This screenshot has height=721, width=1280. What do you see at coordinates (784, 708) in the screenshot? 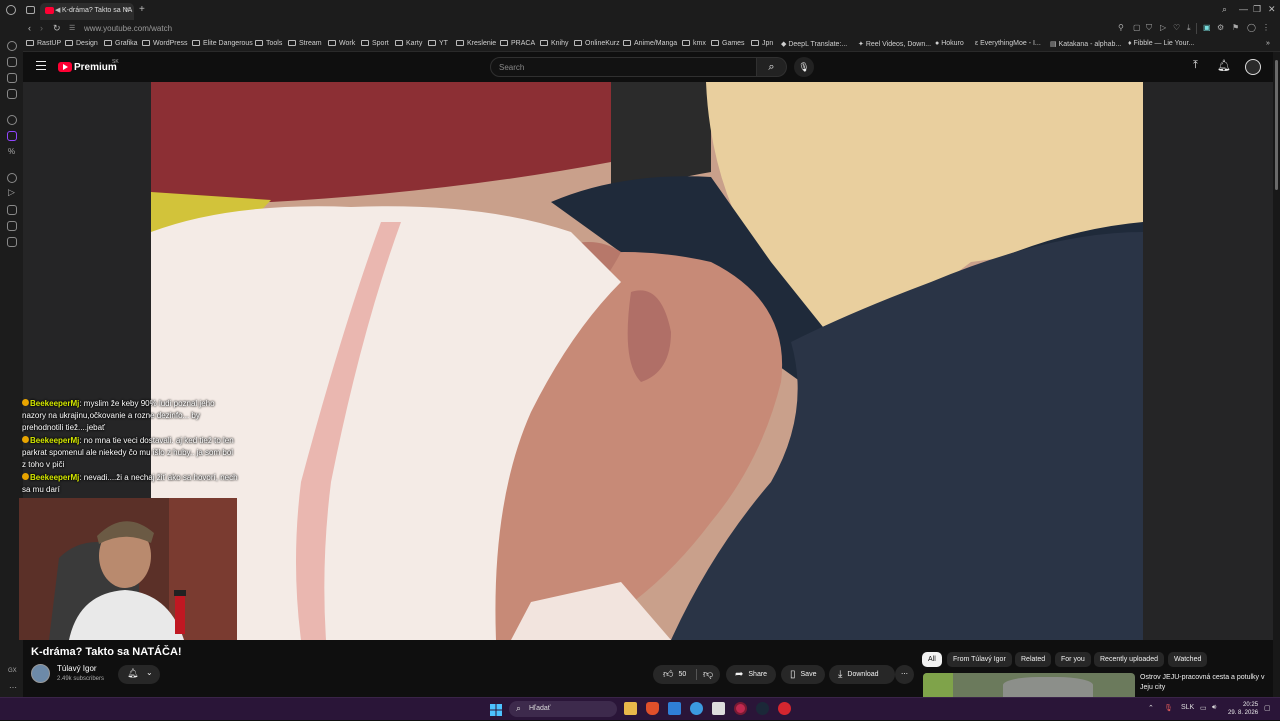
I see `app-icon` at bounding box center [784, 708].